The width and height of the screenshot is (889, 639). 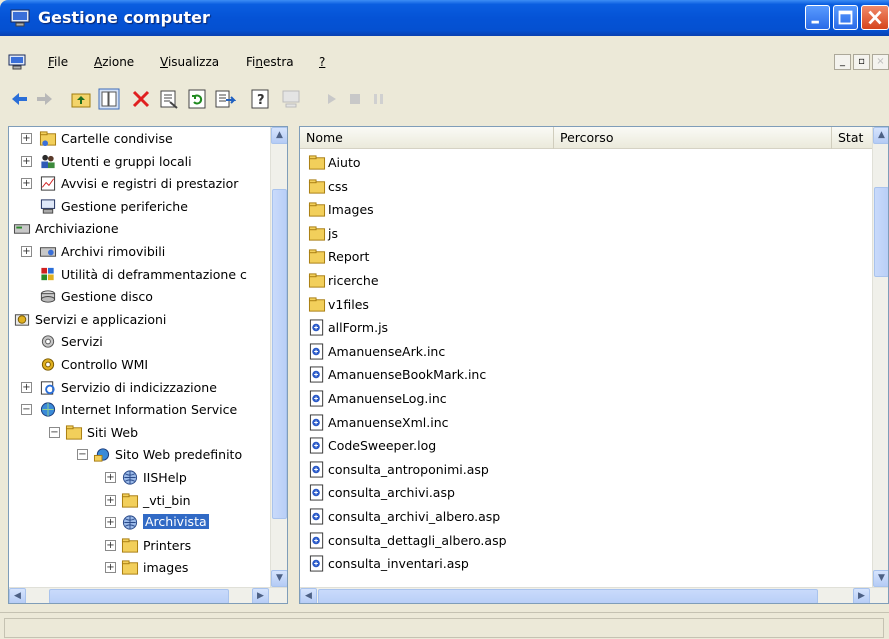 I want to click on tree-node-label: Archivi rimovibili, so click(x=113, y=251).